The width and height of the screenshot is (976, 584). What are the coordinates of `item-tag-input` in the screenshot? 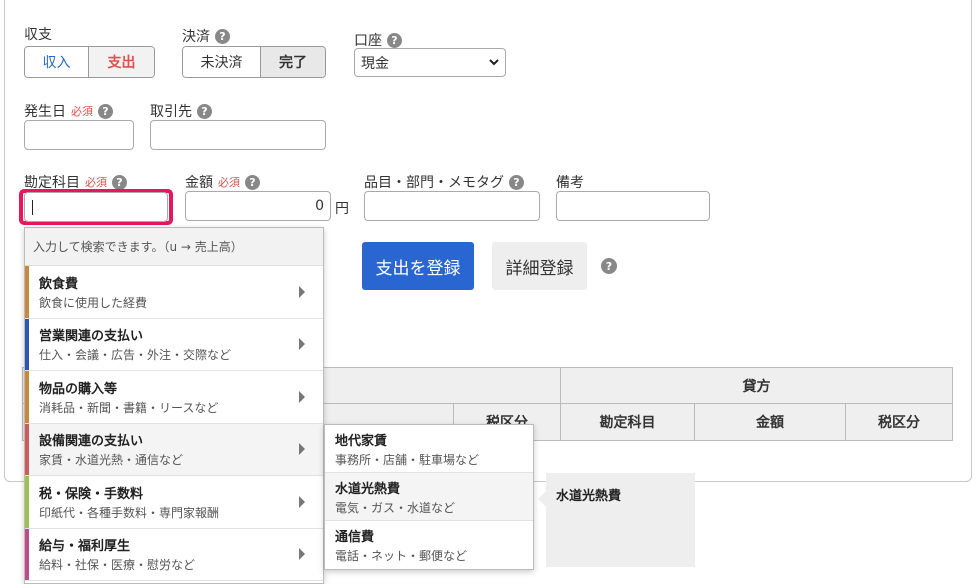 It's located at (452, 206).